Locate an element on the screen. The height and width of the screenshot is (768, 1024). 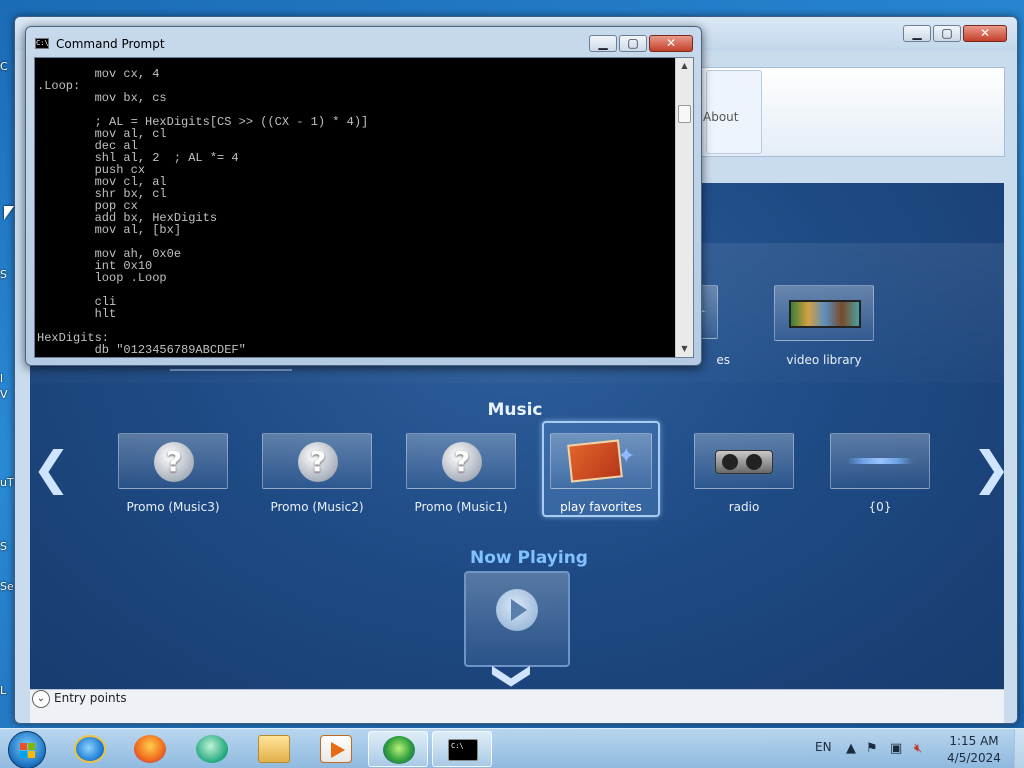
album-stack-icon is located at coordinates (595, 461).